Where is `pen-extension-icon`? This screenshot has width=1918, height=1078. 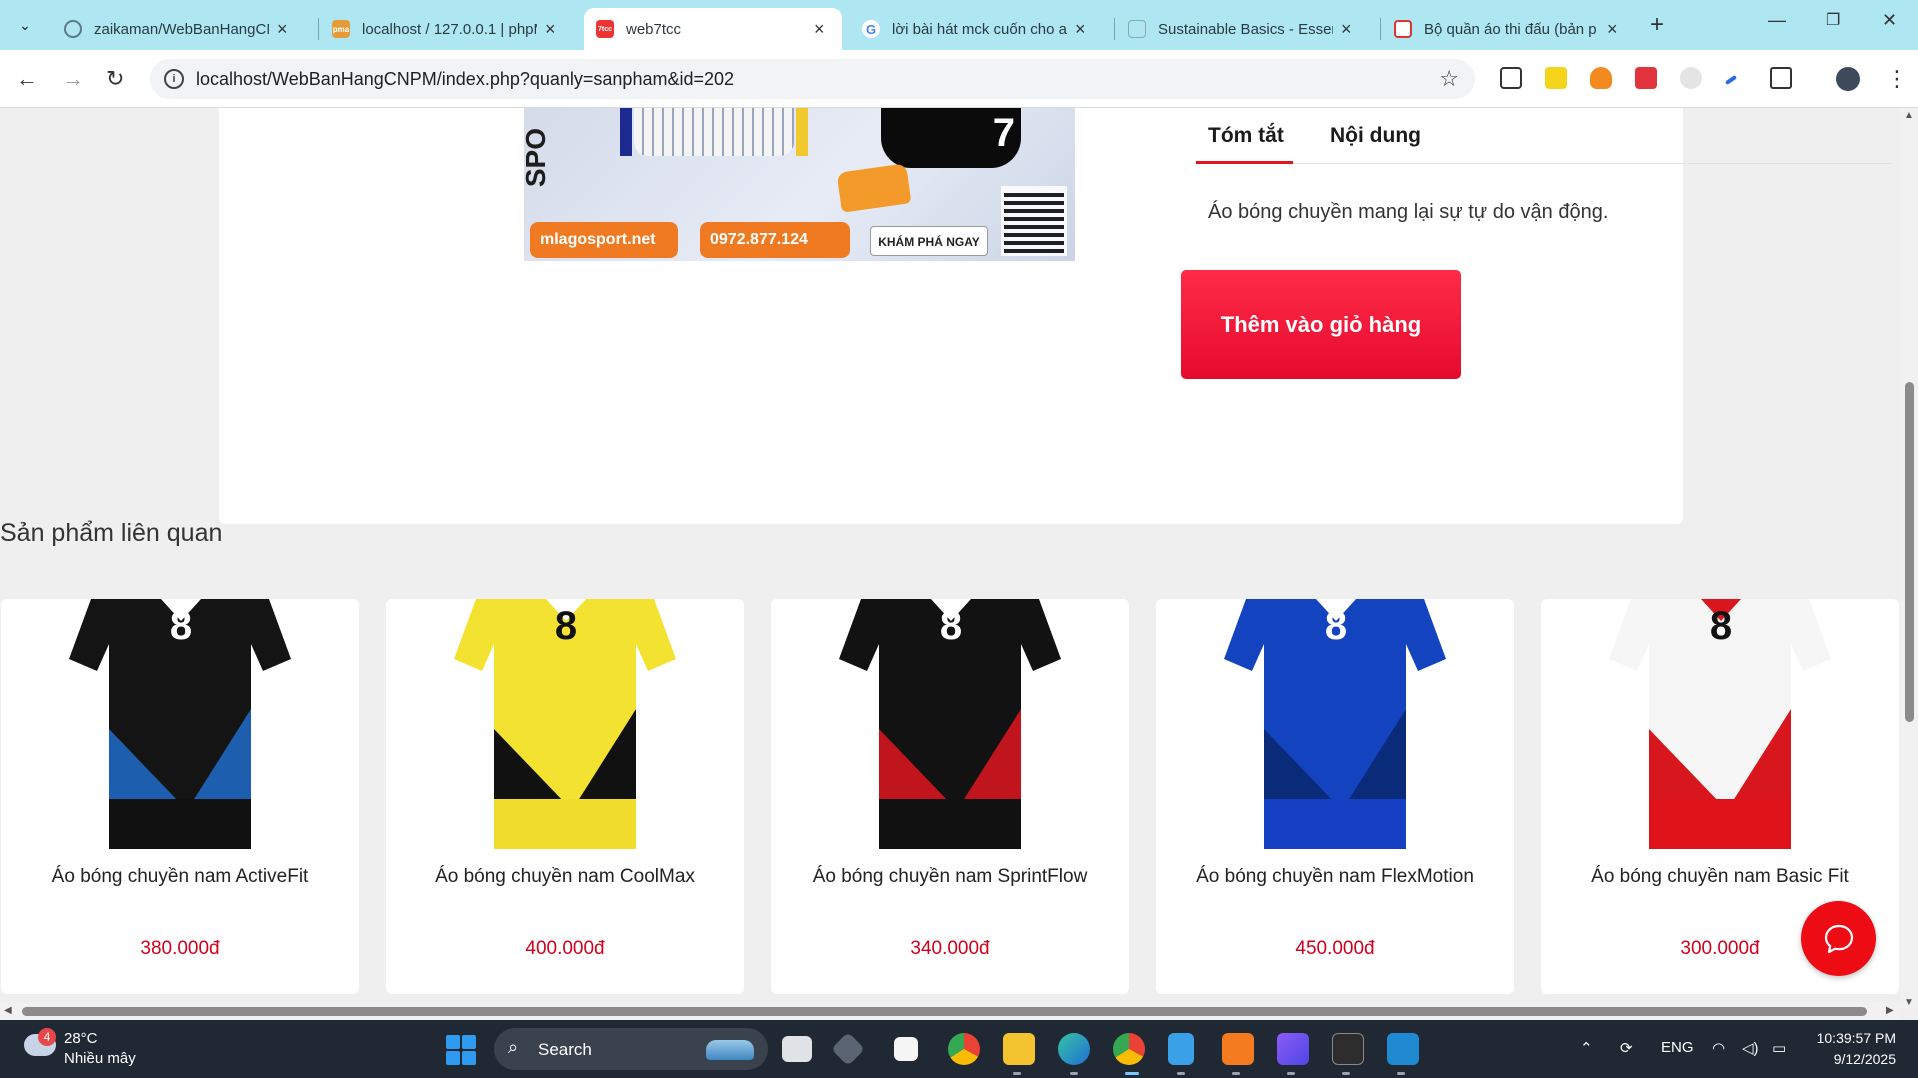 pen-extension-icon is located at coordinates (1731, 80).